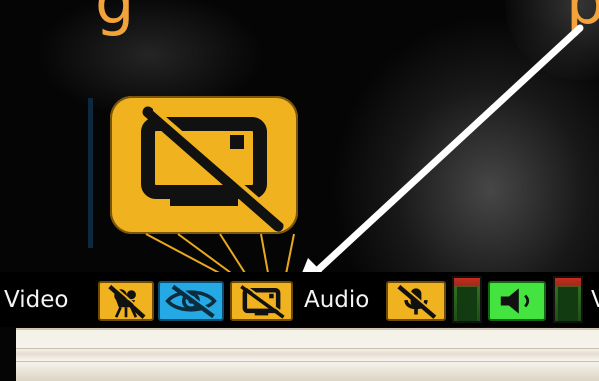  I want to click on audio-level-meter-left-fill, so click(467, 304).